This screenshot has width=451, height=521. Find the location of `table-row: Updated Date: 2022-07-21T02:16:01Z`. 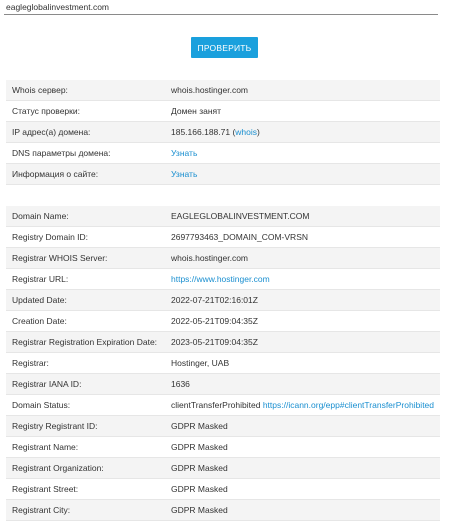

table-row: Updated Date: 2022-07-21T02:16:01Z is located at coordinates (223, 300).